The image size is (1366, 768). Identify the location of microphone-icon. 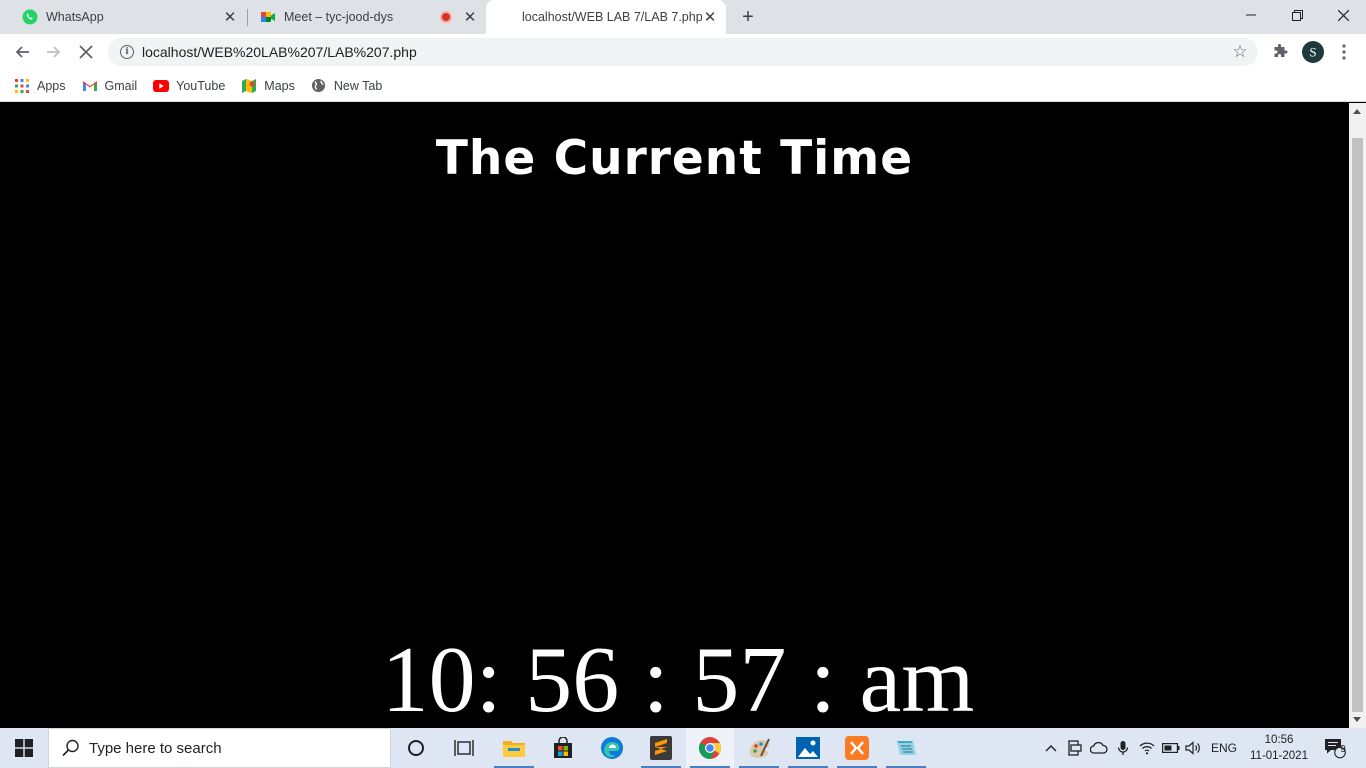
(1123, 748).